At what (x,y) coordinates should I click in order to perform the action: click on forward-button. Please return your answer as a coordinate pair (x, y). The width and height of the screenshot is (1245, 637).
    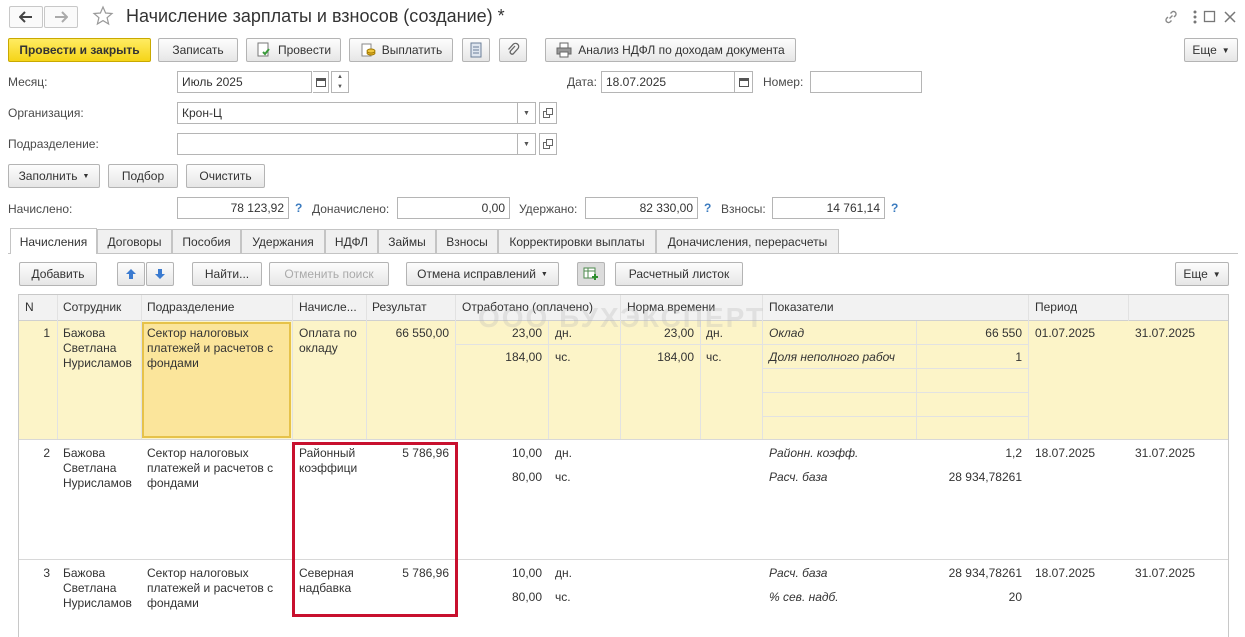
    Looking at the image, I should click on (61, 17).